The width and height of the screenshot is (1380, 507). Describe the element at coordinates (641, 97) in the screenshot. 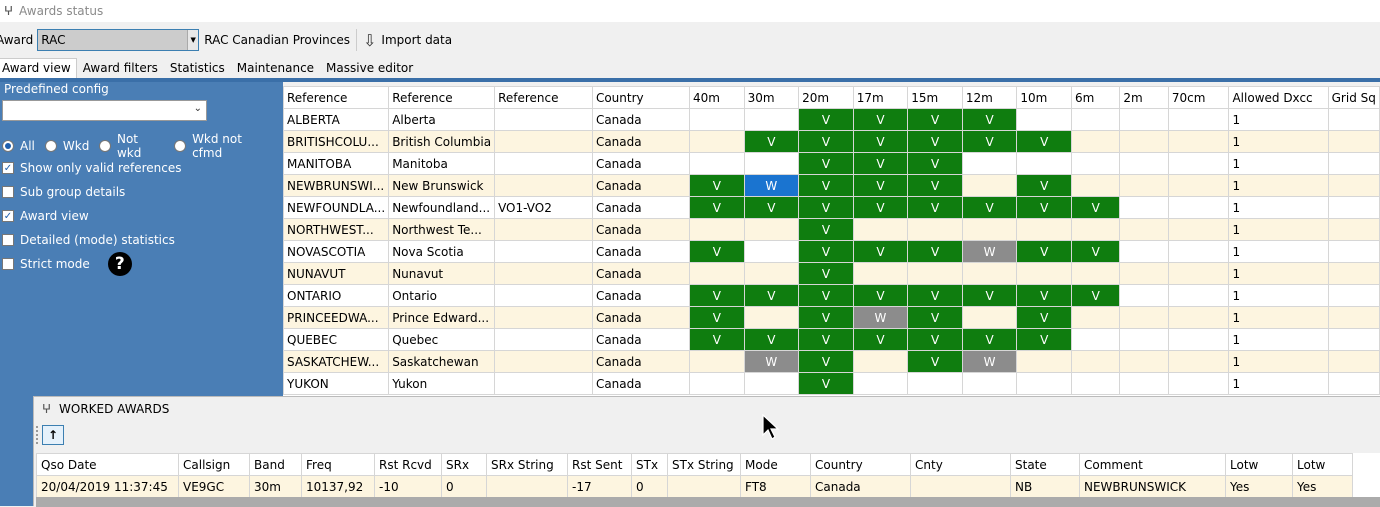

I see `column-header: Country` at that location.